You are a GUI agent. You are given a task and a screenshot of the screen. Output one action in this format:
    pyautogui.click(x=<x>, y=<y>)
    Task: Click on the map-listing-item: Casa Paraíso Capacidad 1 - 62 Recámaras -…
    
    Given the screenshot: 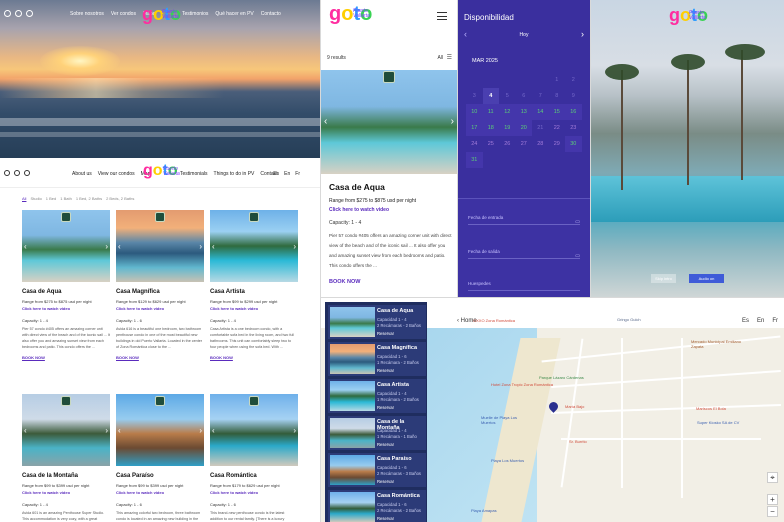 What is the action you would take?
    pyautogui.click(x=377, y=470)
    